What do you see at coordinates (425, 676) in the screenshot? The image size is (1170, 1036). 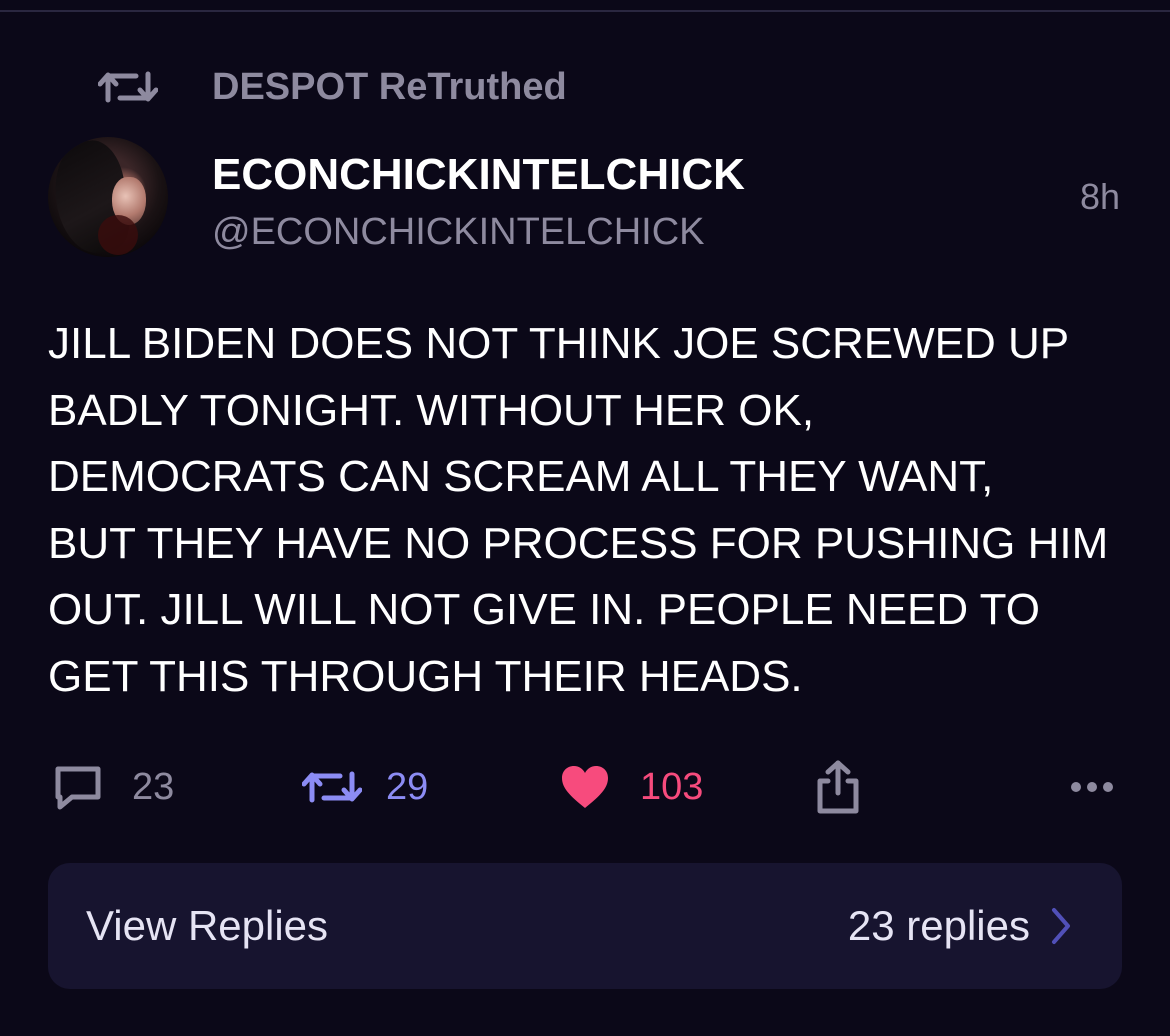 I see `post-line: GET THIS THROUGH THEIR HEADS.` at bounding box center [425, 676].